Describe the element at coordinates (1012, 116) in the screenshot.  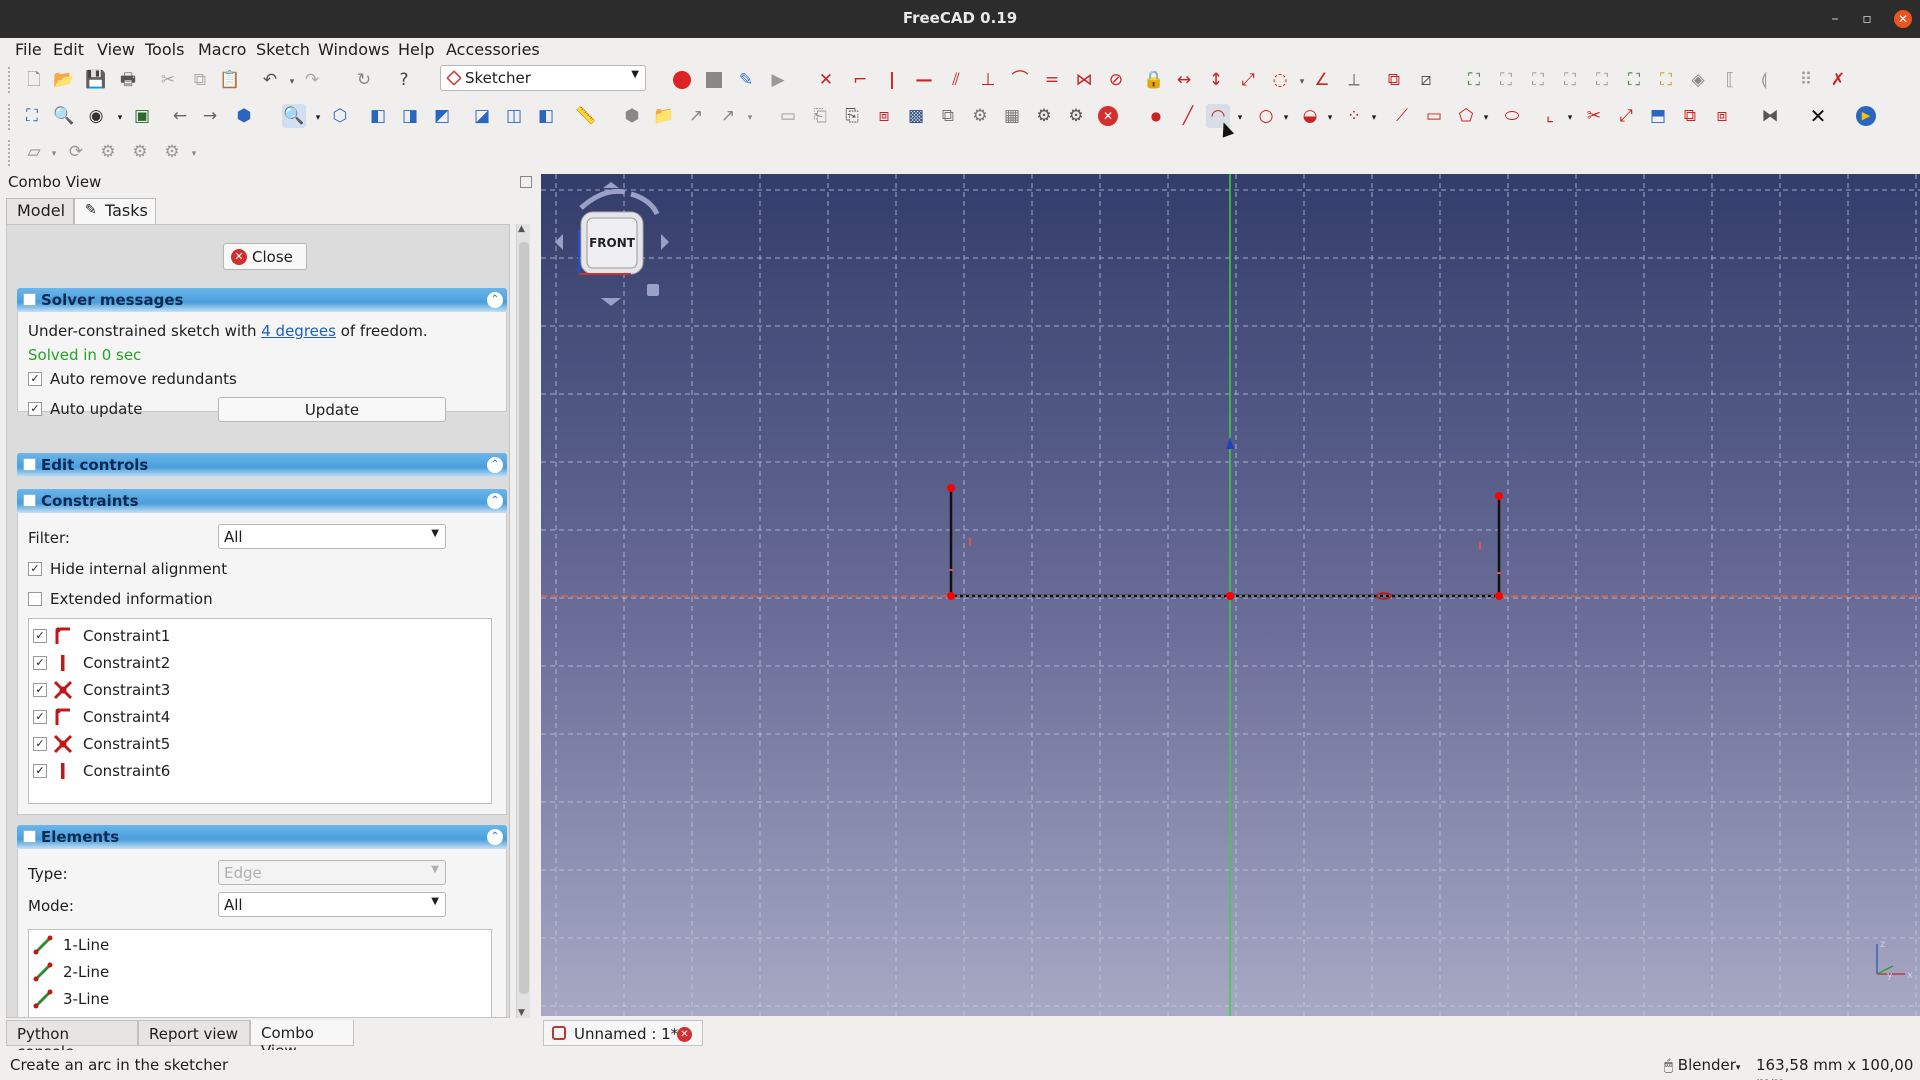
I see `view-section-icon: ▦` at that location.